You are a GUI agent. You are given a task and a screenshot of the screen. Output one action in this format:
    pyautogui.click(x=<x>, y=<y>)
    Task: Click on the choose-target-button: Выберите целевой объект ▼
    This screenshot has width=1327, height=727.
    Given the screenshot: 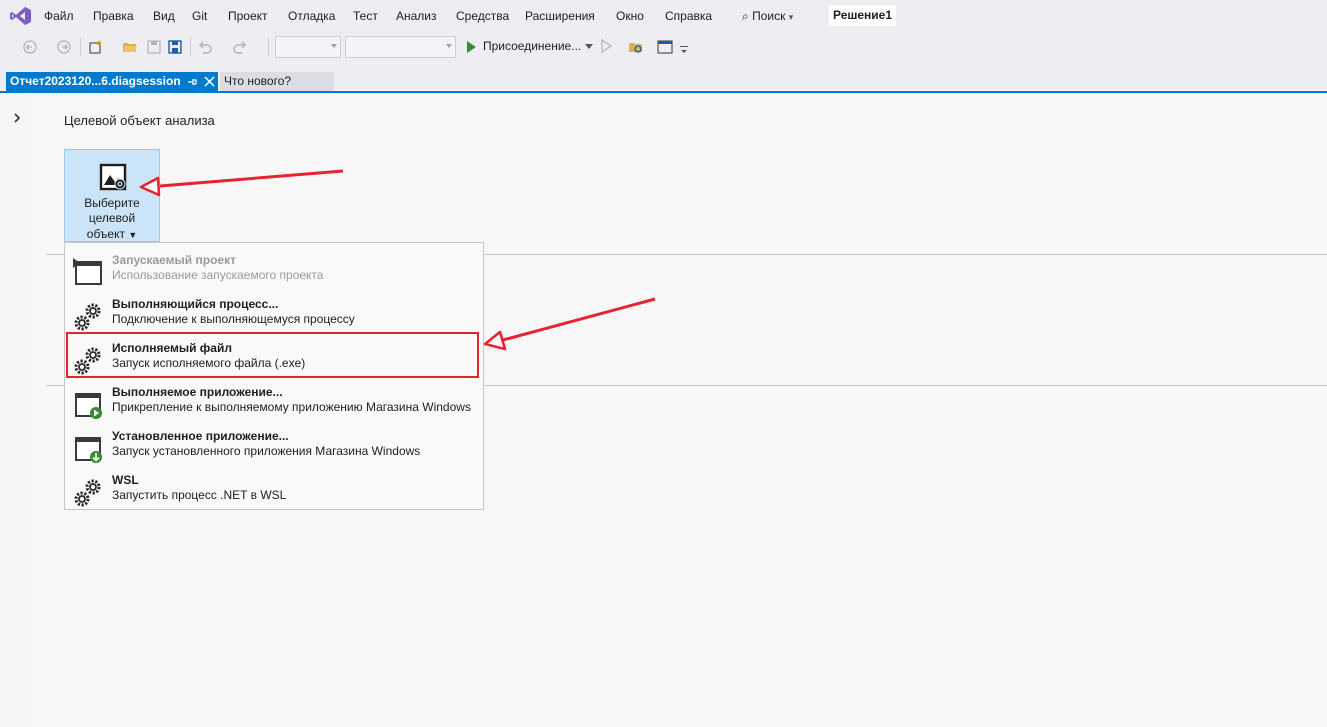 What is the action you would take?
    pyautogui.click(x=112, y=195)
    